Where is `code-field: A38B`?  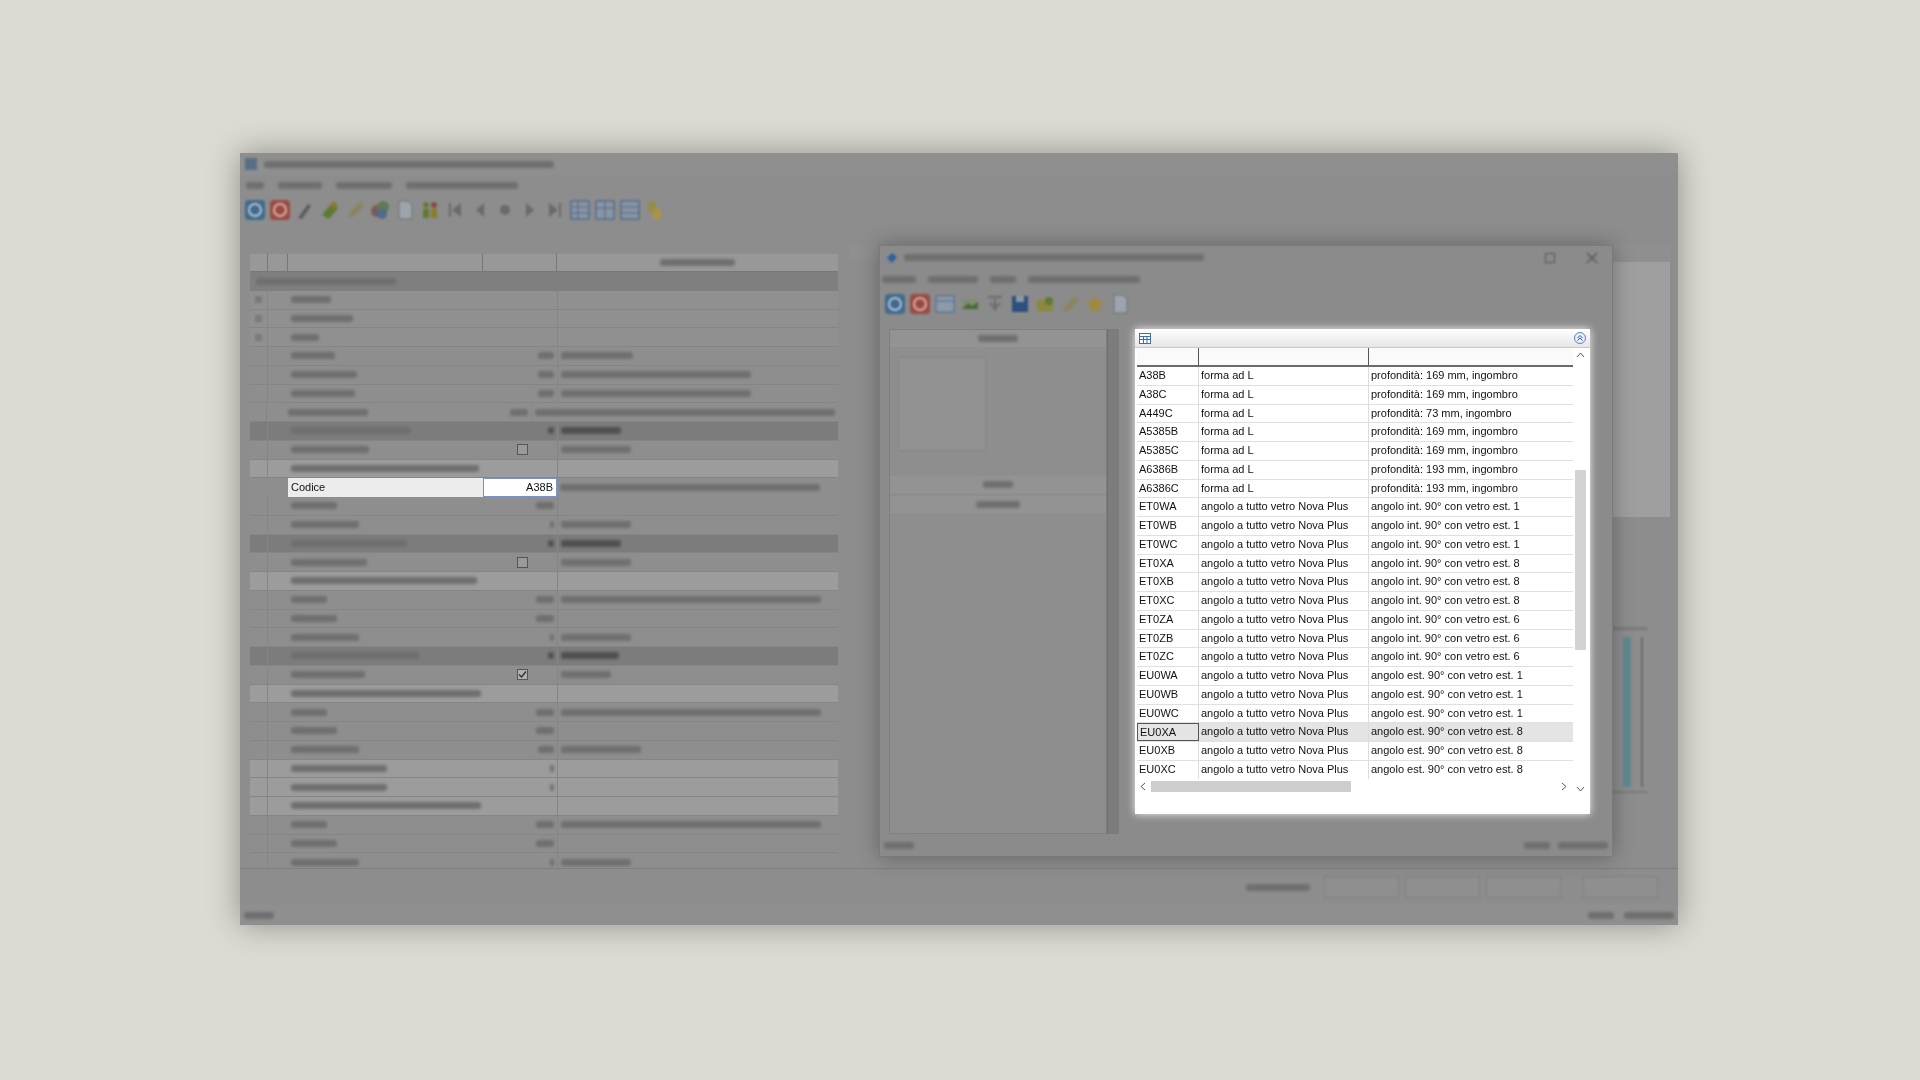 code-field: A38B is located at coordinates (520, 487).